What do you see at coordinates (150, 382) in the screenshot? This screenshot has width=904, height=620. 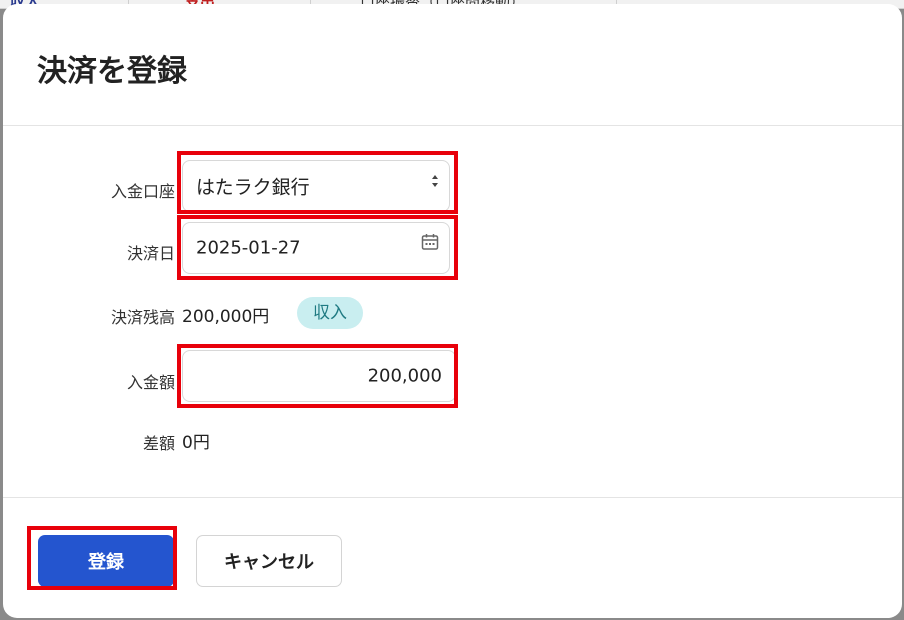 I see `amount-label: 入金額` at bounding box center [150, 382].